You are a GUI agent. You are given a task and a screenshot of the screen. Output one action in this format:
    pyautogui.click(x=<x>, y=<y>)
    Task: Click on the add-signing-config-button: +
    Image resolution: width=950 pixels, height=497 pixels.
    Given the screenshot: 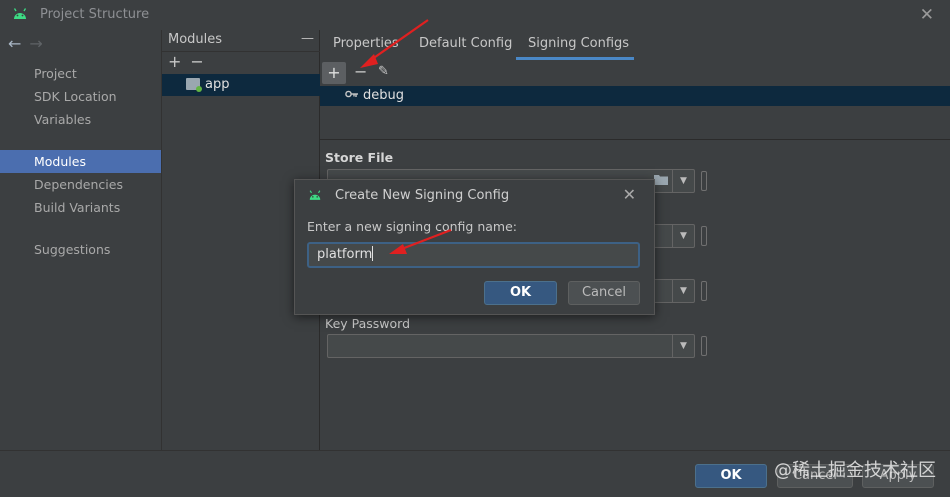 What is the action you would take?
    pyautogui.click(x=334, y=73)
    